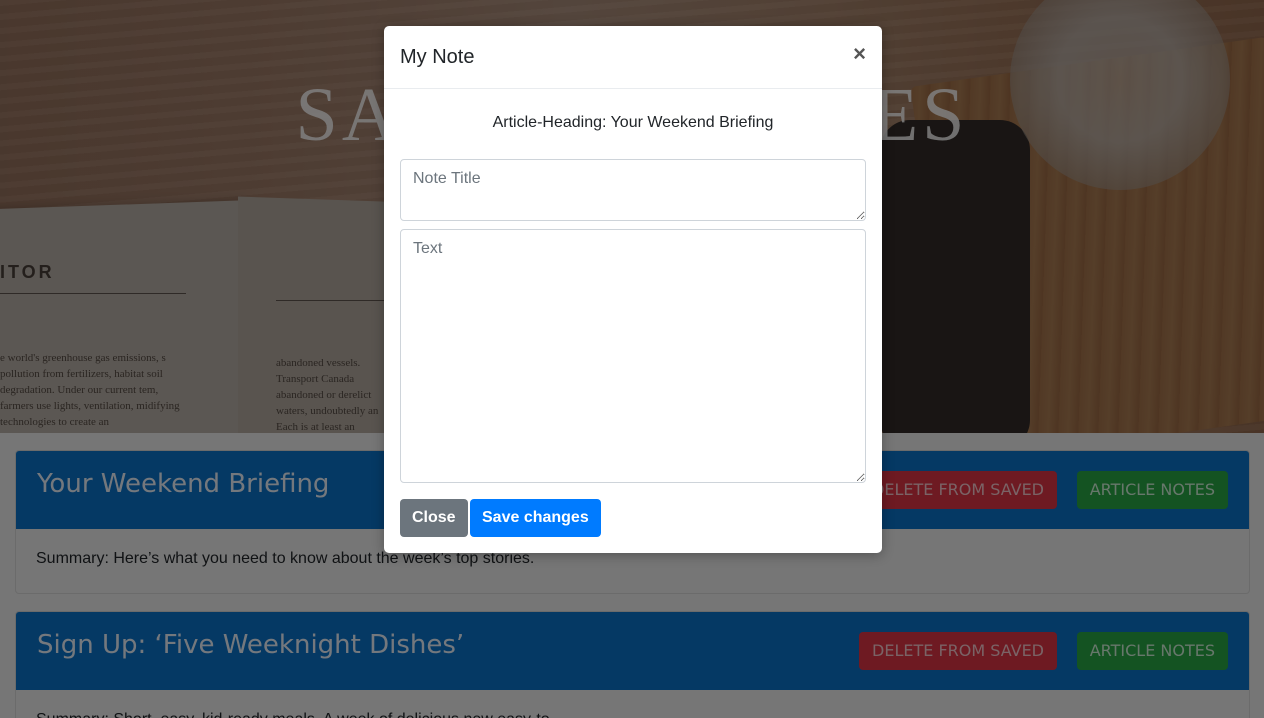  I want to click on close-icon: ×, so click(859, 54).